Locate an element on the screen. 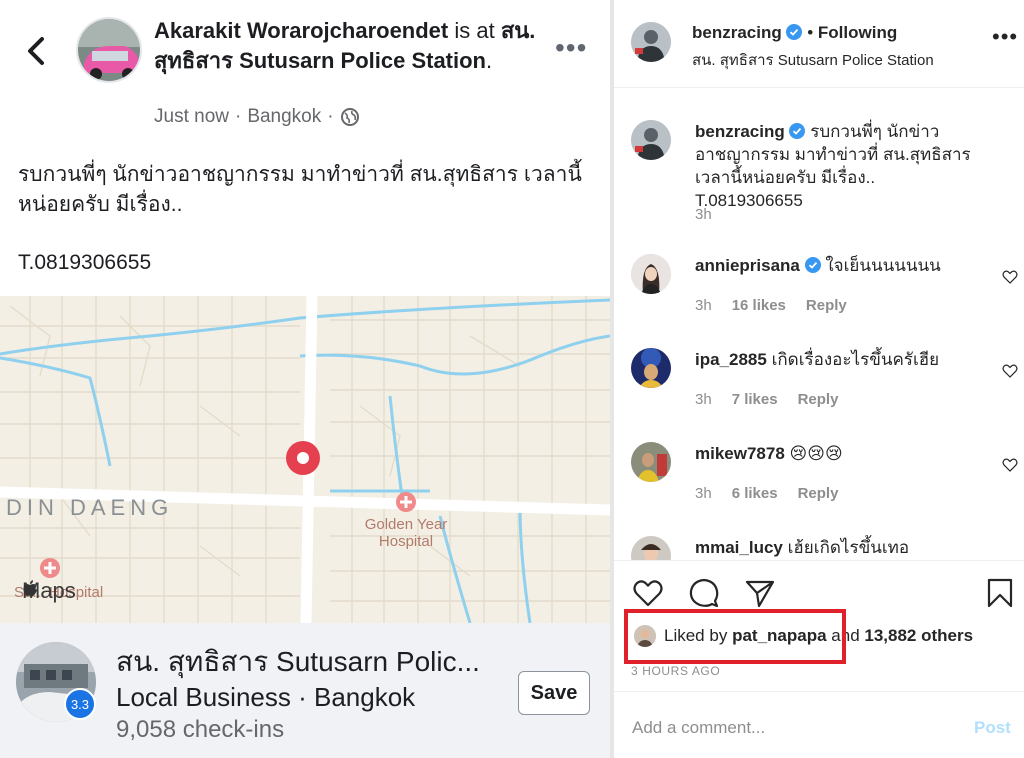 This screenshot has width=1024, height=758. post-meta: Just now · Bangkok · is located at coordinates (257, 117).